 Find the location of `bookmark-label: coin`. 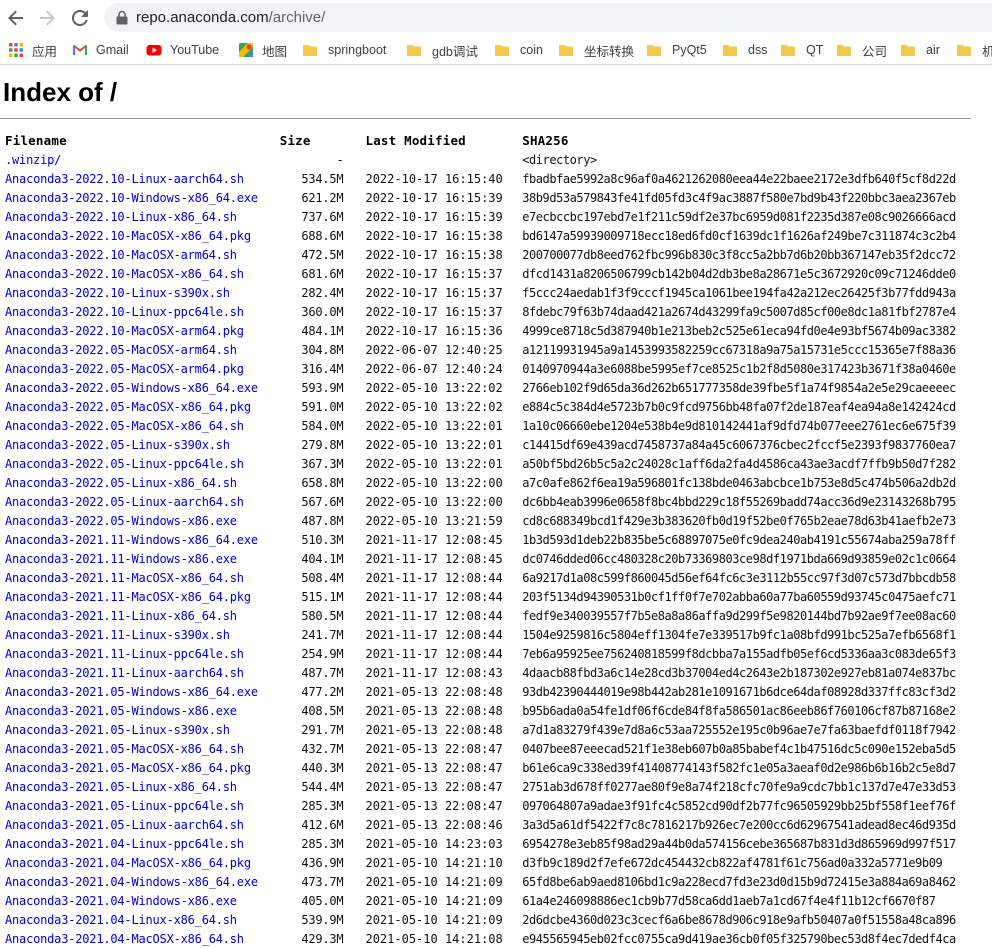

bookmark-label: coin is located at coordinates (531, 50).